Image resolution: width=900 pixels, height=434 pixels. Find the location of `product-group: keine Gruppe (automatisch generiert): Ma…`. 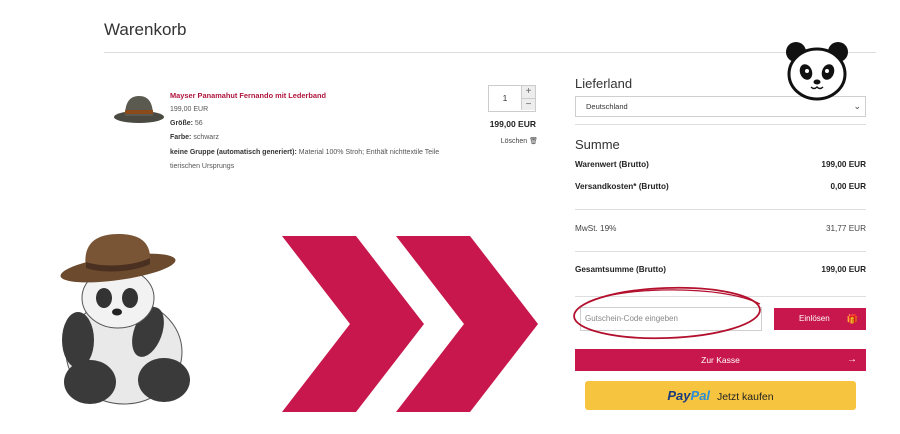

product-group: keine Gruppe (automatisch generiert): Ma… is located at coordinates (304, 152).